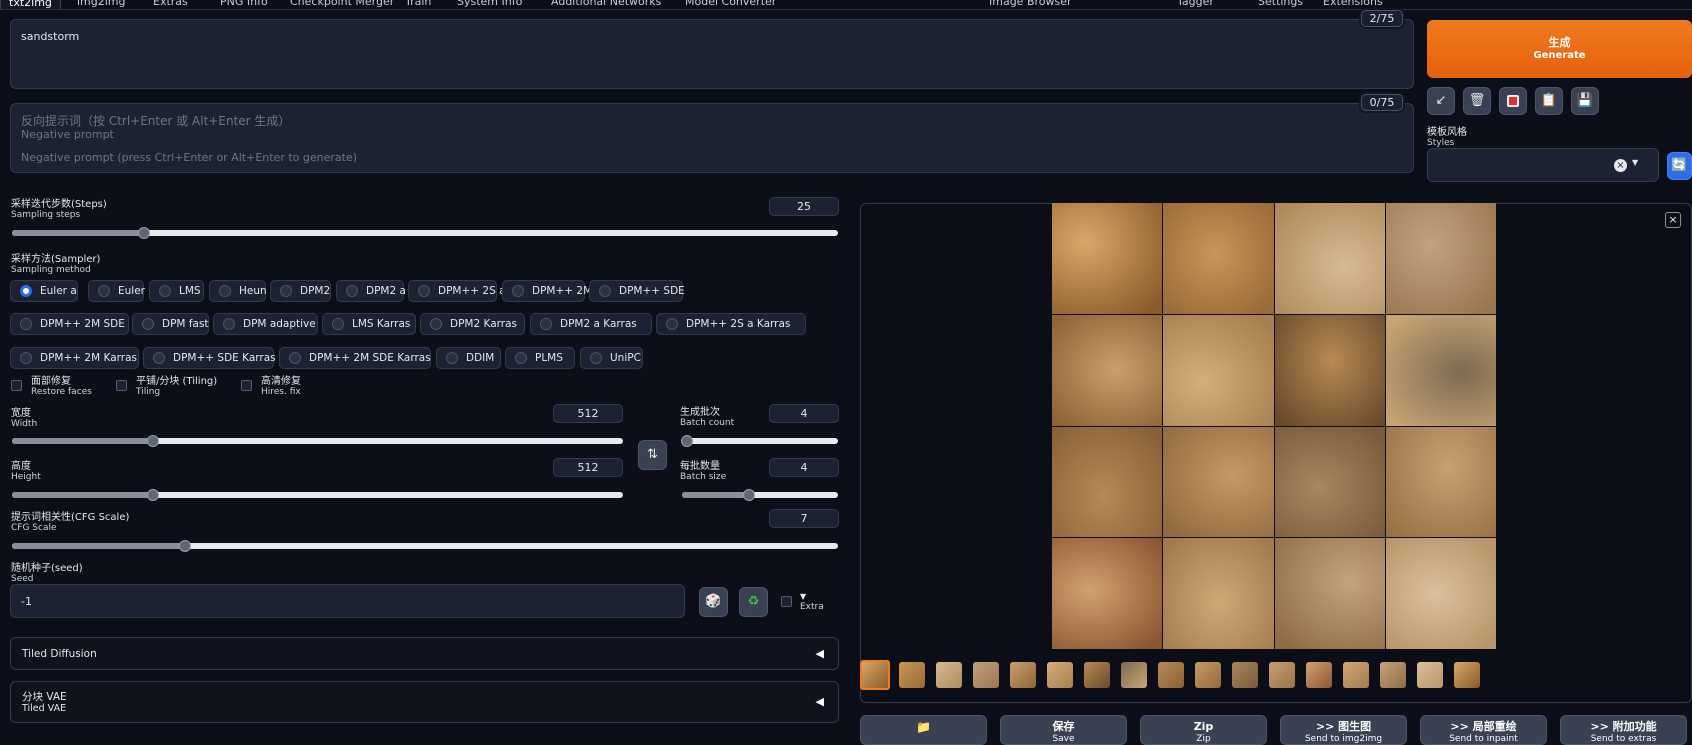 This screenshot has width=1692, height=745. What do you see at coordinates (342, 4) in the screenshot?
I see `tab-checkpoint-merger: Checkpoint Merger` at bounding box center [342, 4].